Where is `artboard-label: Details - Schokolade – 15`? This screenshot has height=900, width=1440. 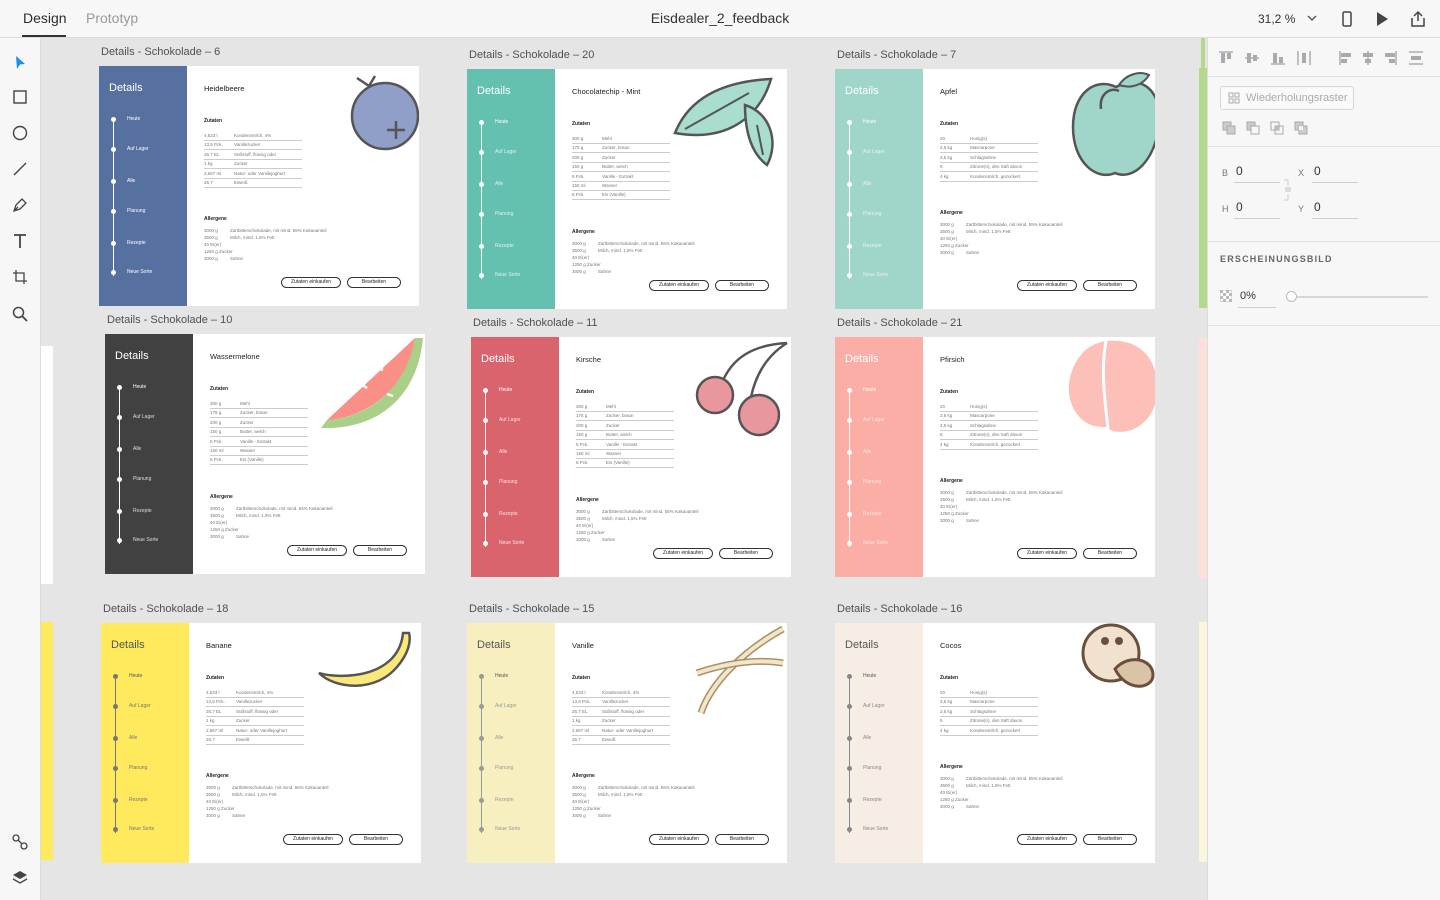 artboard-label: Details - Schokolade – 15 is located at coordinates (531, 609).